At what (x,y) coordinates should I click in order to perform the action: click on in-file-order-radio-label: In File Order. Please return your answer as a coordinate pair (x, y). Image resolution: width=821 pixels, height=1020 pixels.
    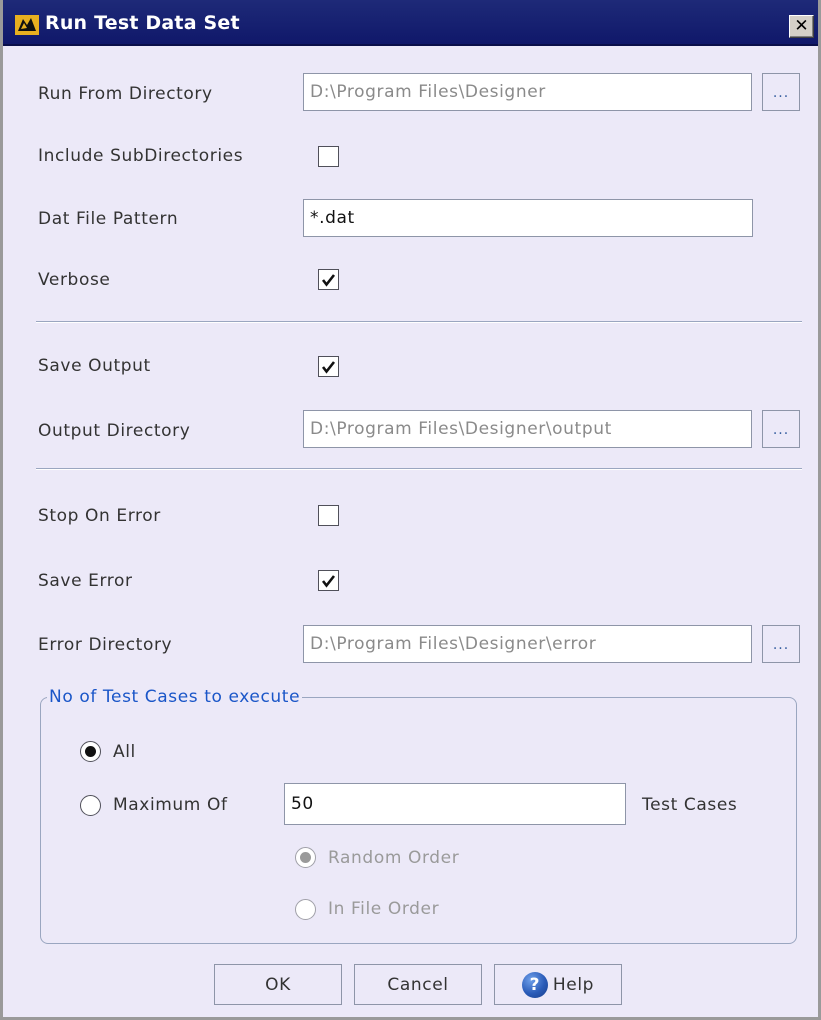
    Looking at the image, I should click on (383, 909).